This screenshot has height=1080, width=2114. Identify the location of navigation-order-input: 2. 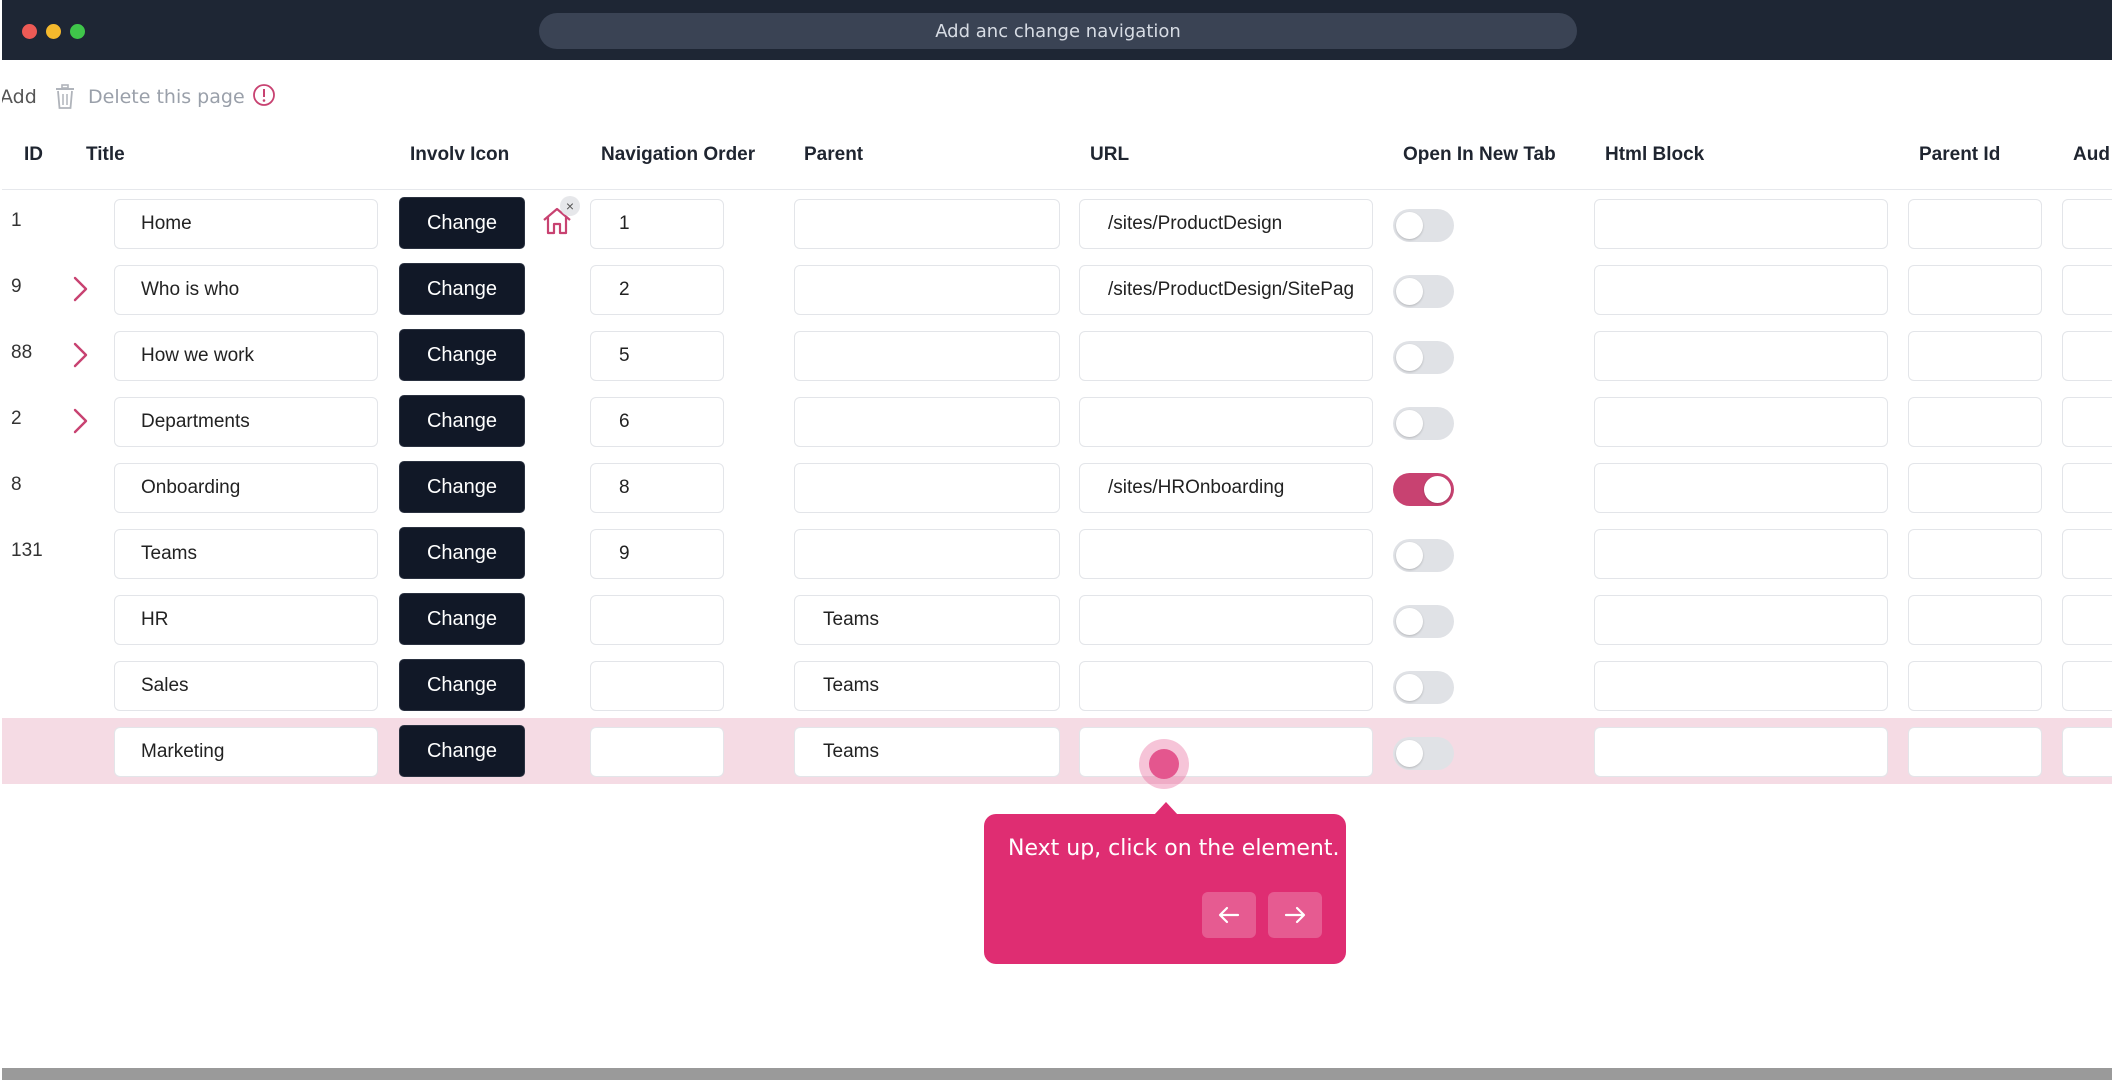
(657, 290).